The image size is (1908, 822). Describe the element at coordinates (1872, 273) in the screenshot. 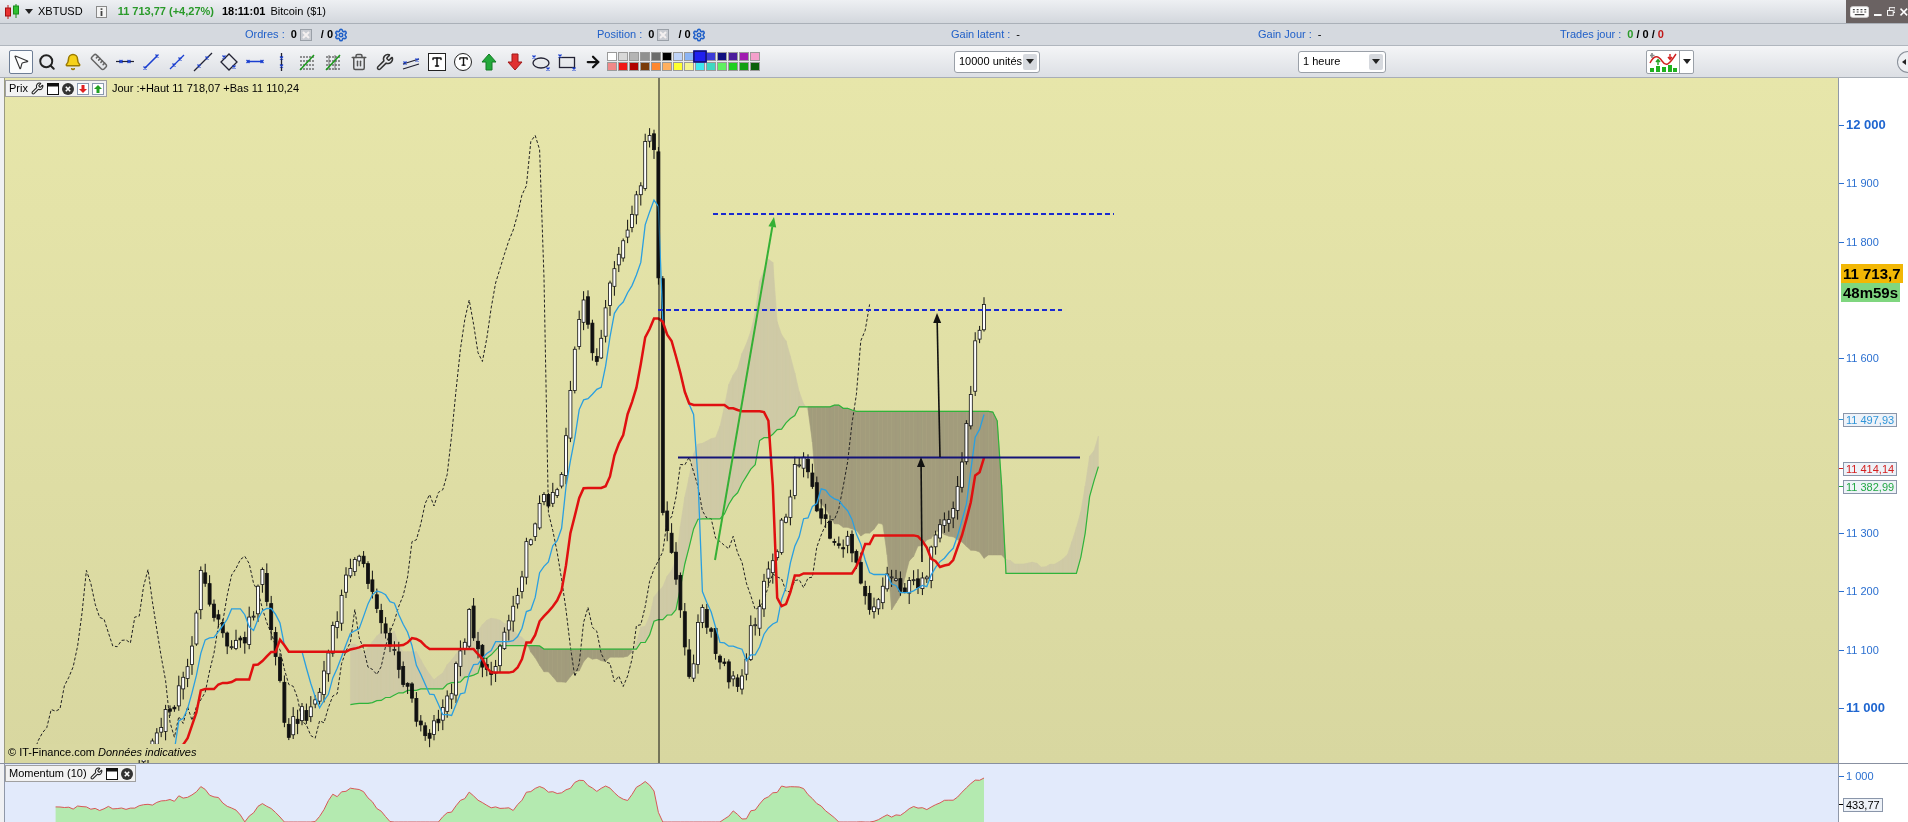

I see `price-badge: 11 713,7` at that location.